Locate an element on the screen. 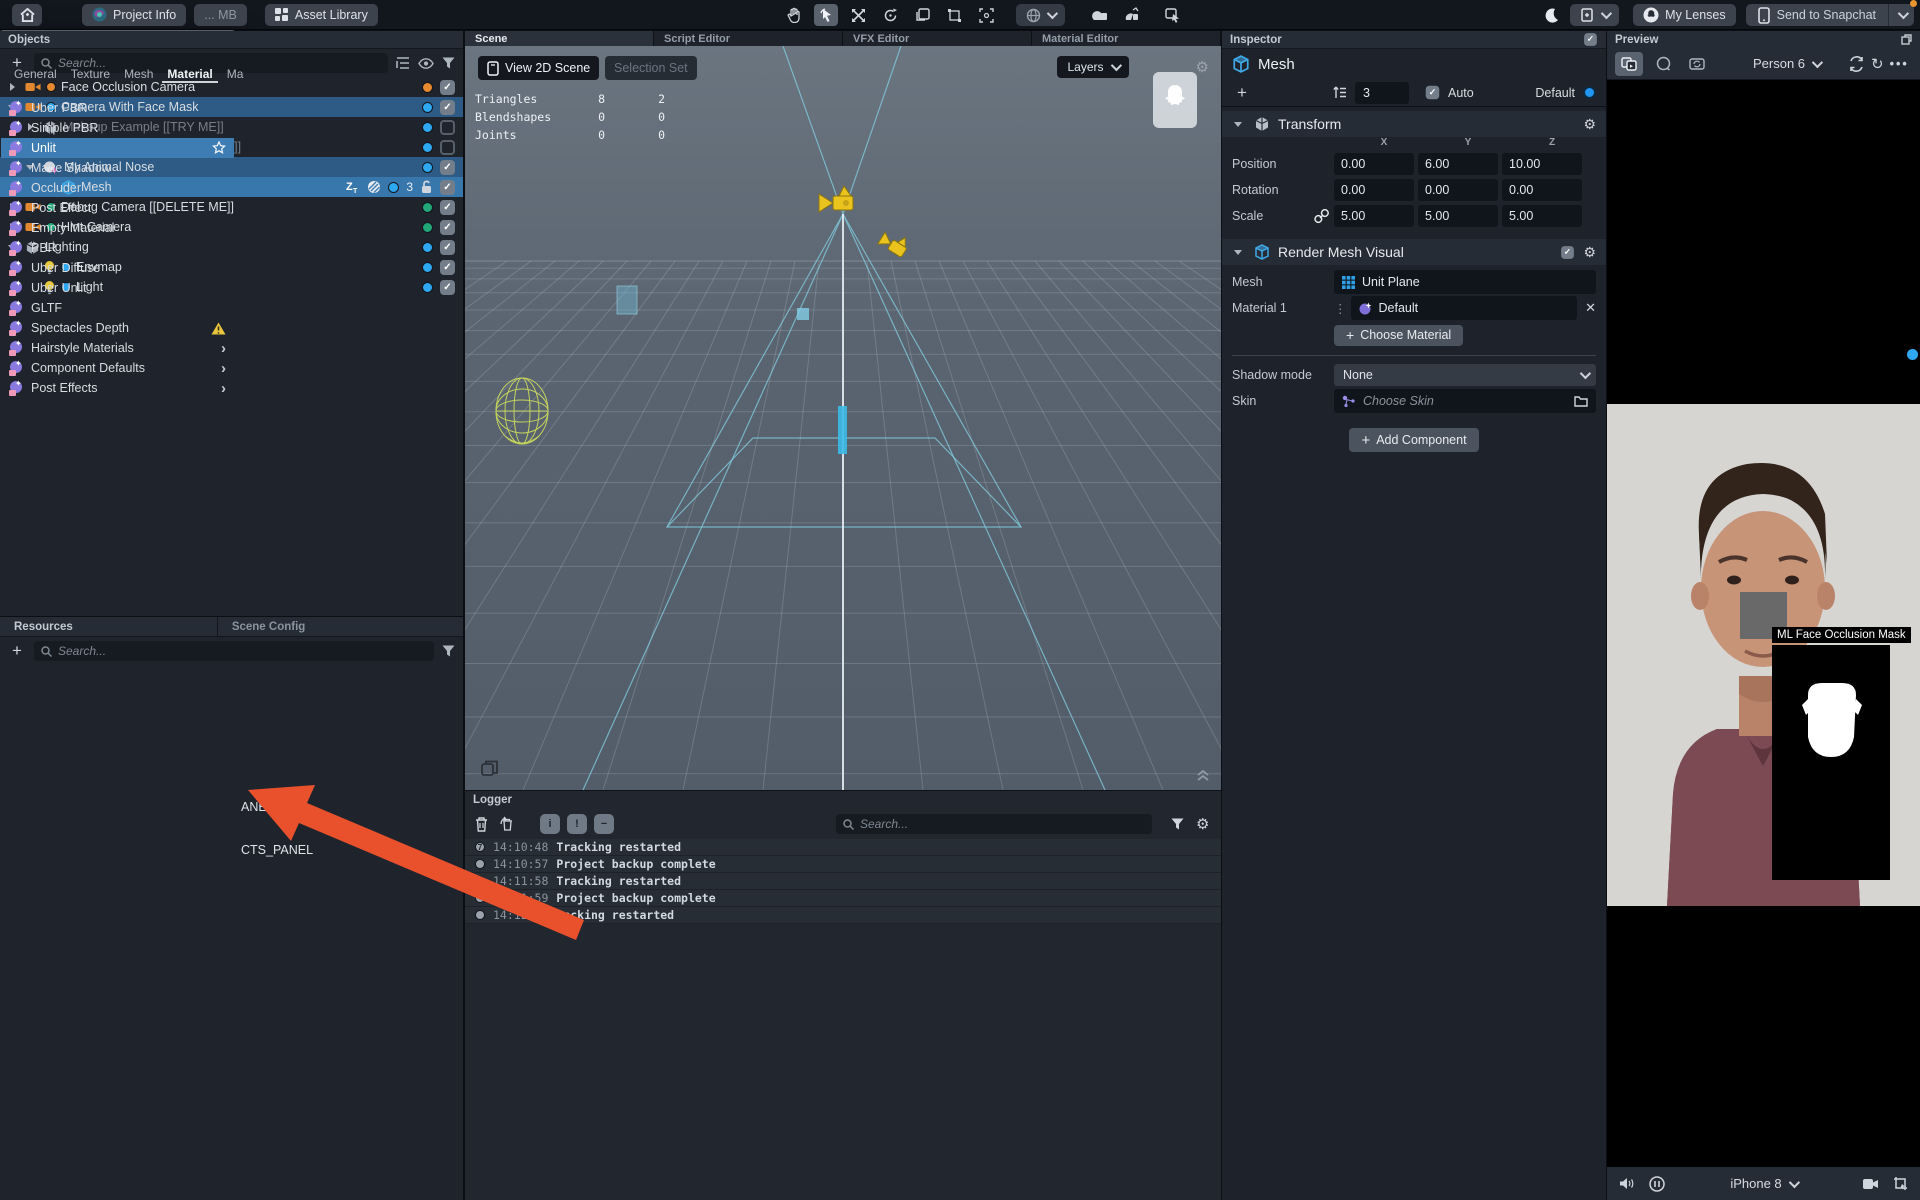  add-button: + is located at coordinates (1242, 93).